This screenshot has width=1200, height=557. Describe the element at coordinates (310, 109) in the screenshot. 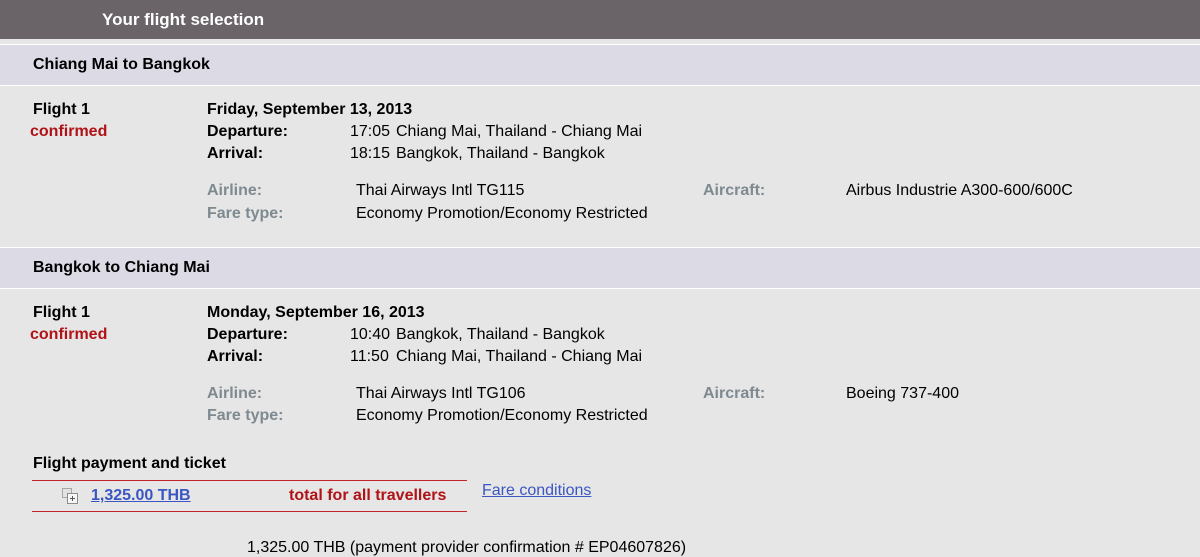

I see `flight-date: Friday, September 13, 2013` at that location.